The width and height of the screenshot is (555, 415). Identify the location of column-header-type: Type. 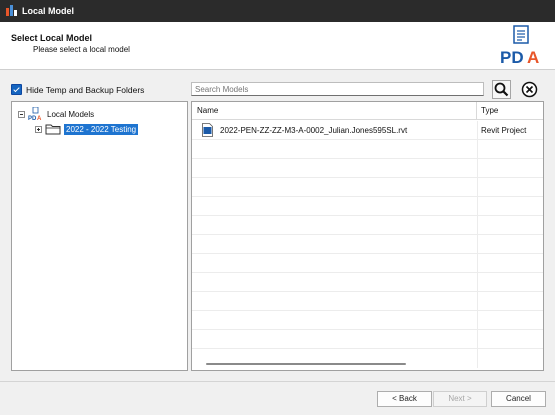
(510, 111).